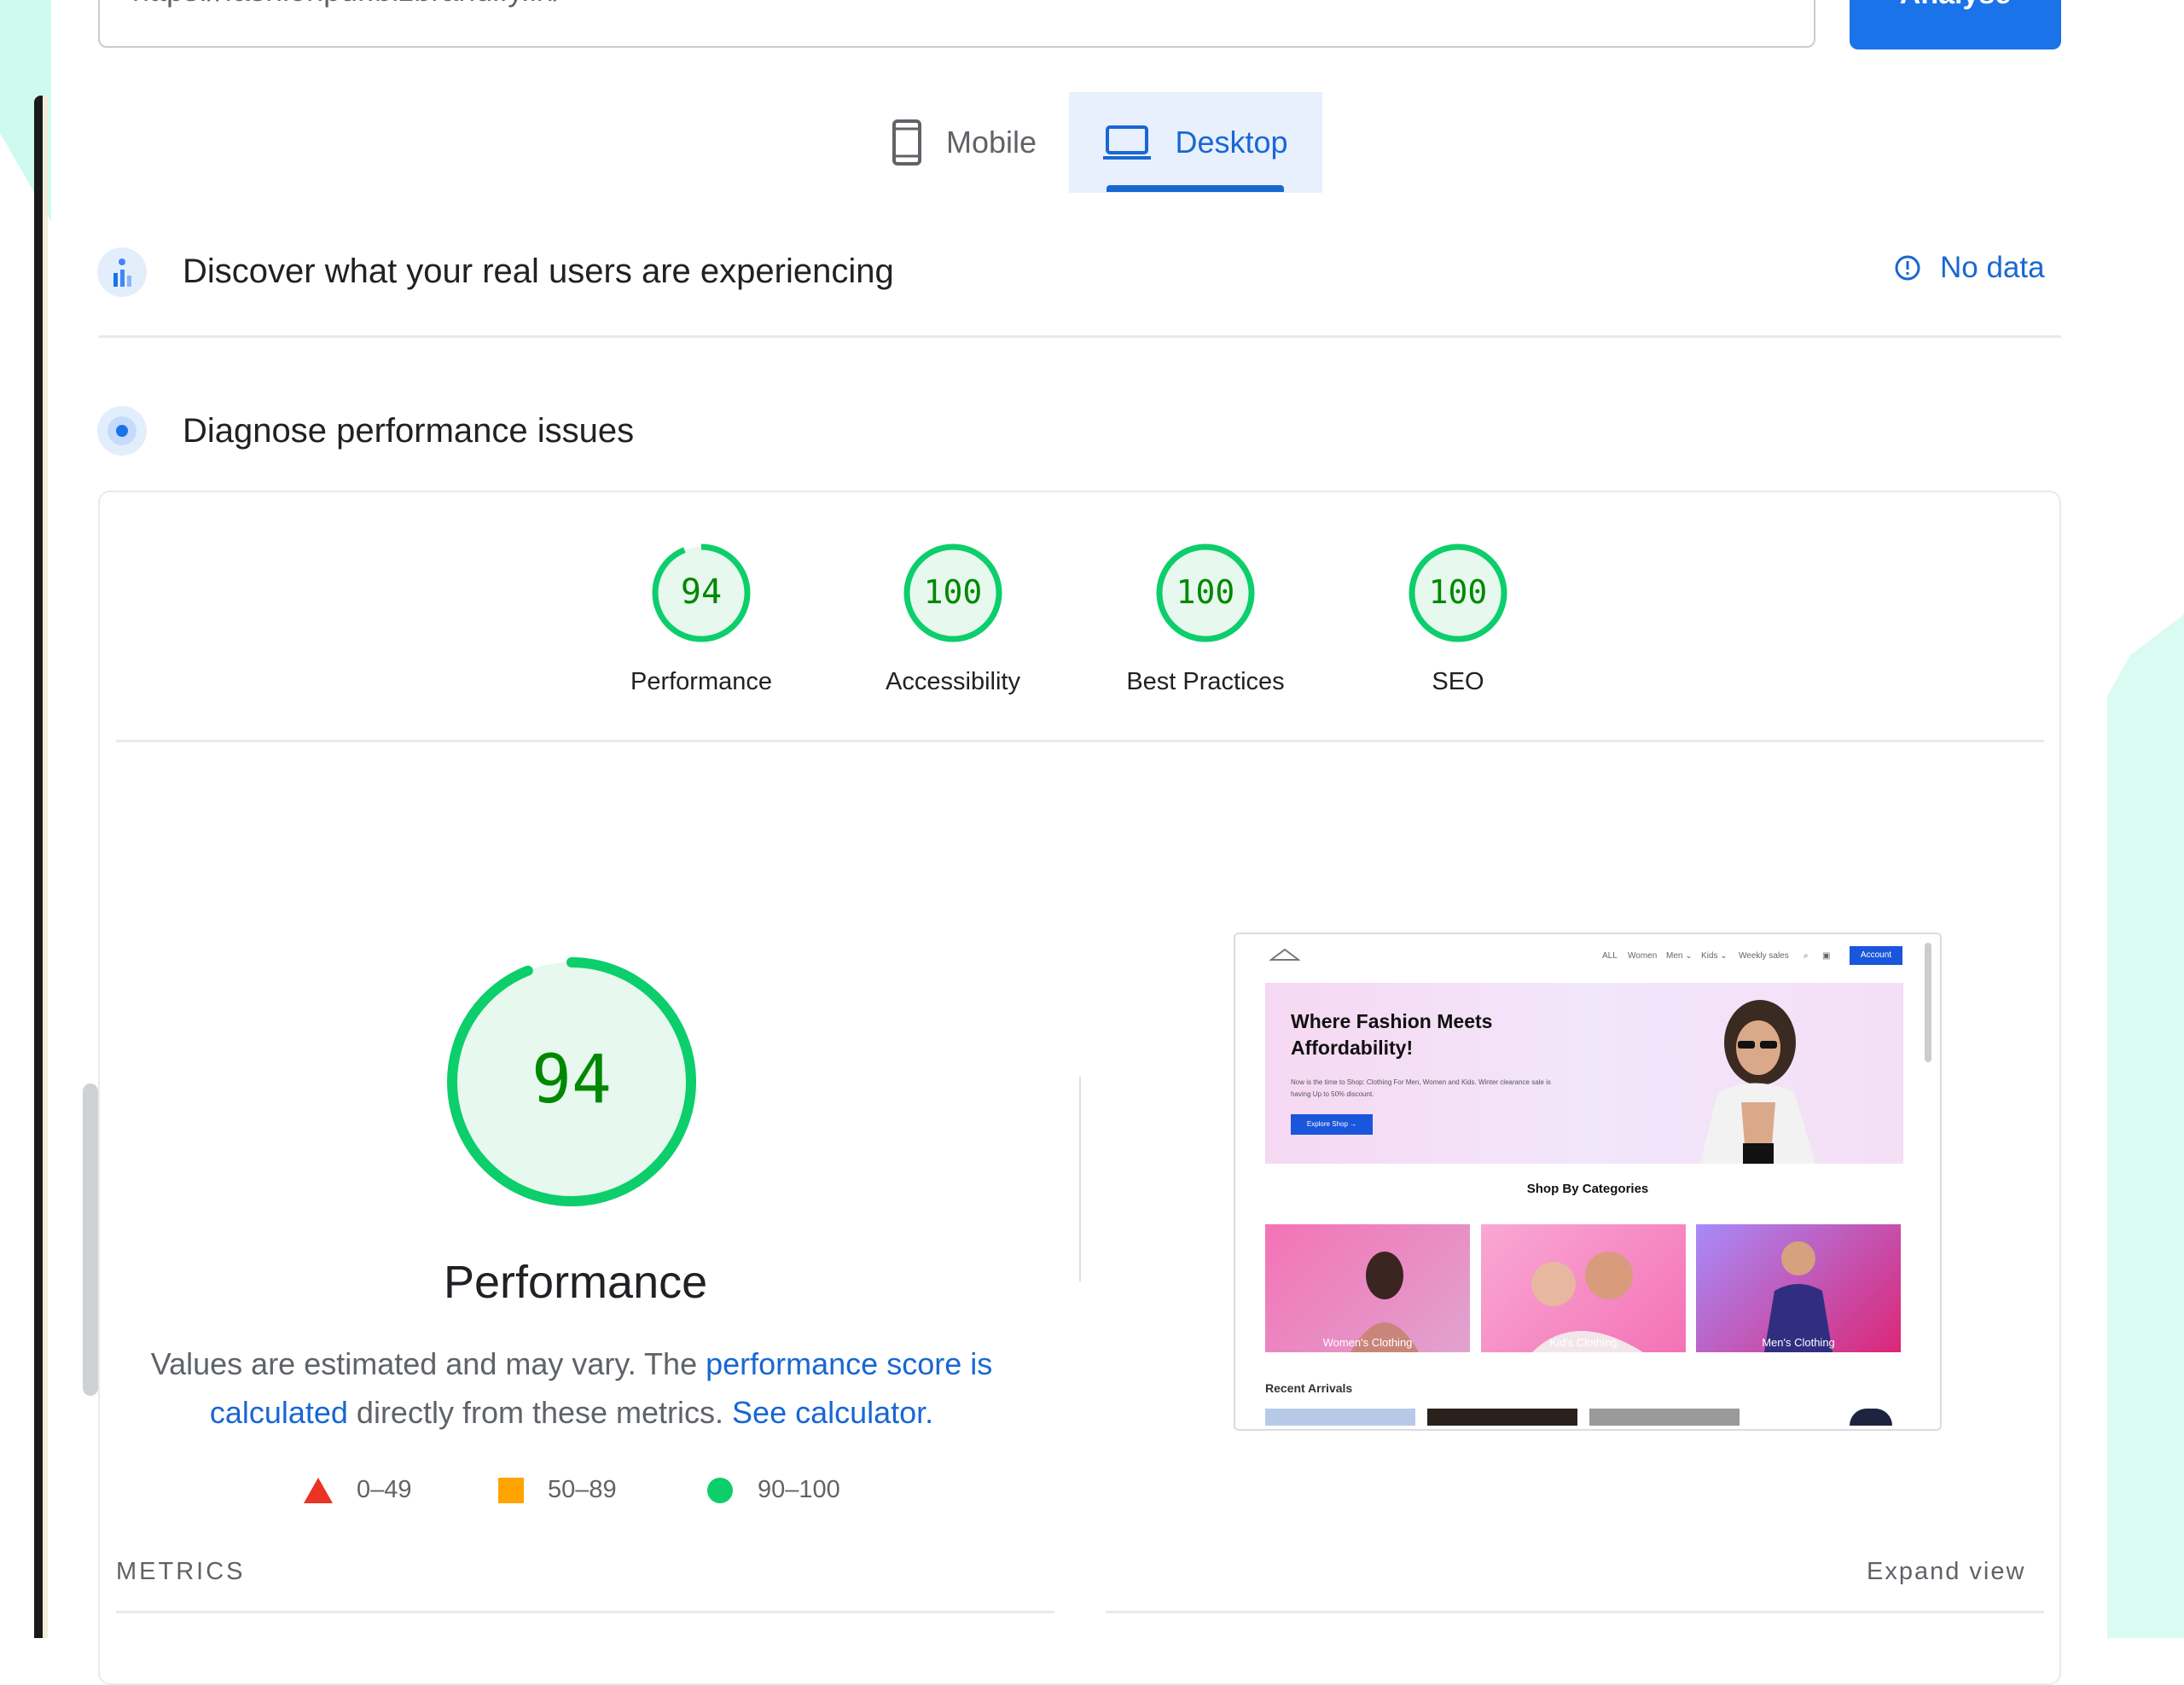 This screenshot has width=2184, height=1685. Describe the element at coordinates (1643, 956) in the screenshot. I see `preview-nav-item: Women` at that location.